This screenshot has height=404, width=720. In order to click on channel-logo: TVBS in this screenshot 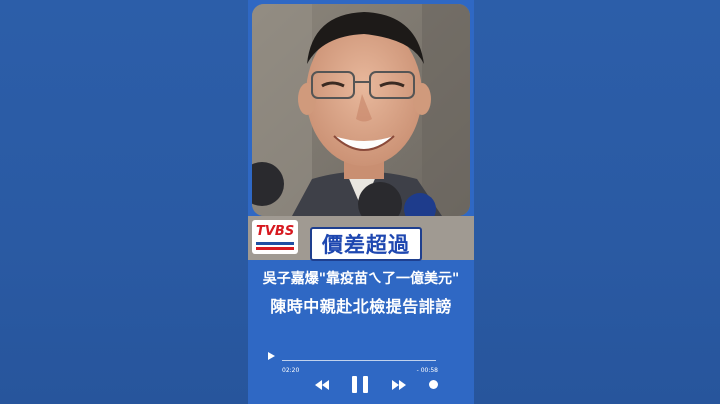, I will do `click(275, 237)`.